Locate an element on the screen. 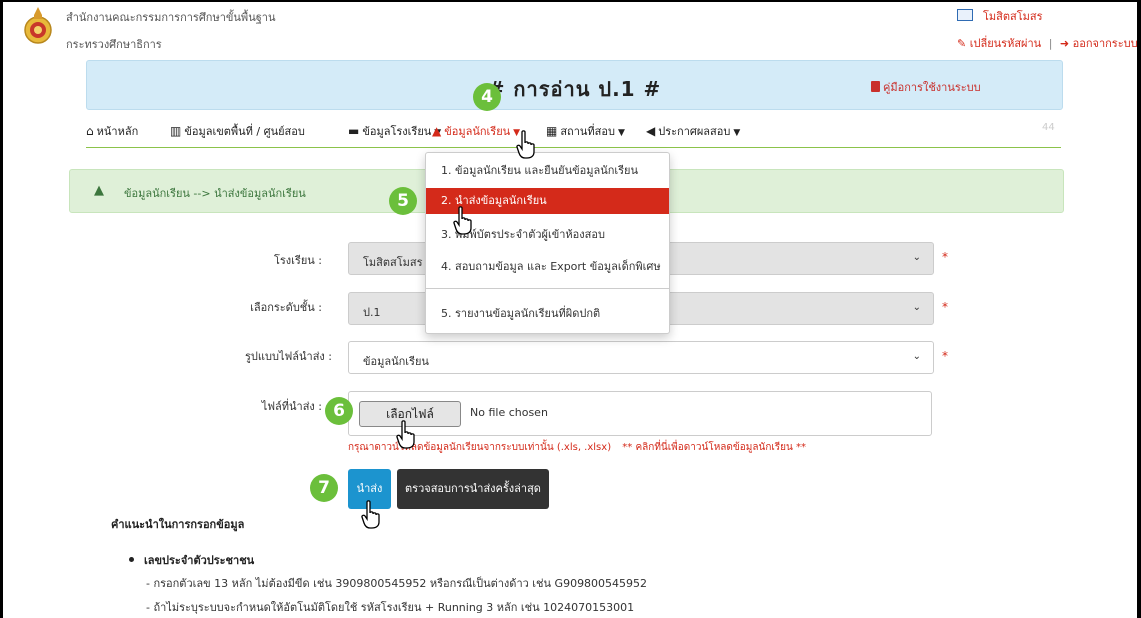 The height and width of the screenshot is (618, 1141). nav-divider is located at coordinates (573, 147).